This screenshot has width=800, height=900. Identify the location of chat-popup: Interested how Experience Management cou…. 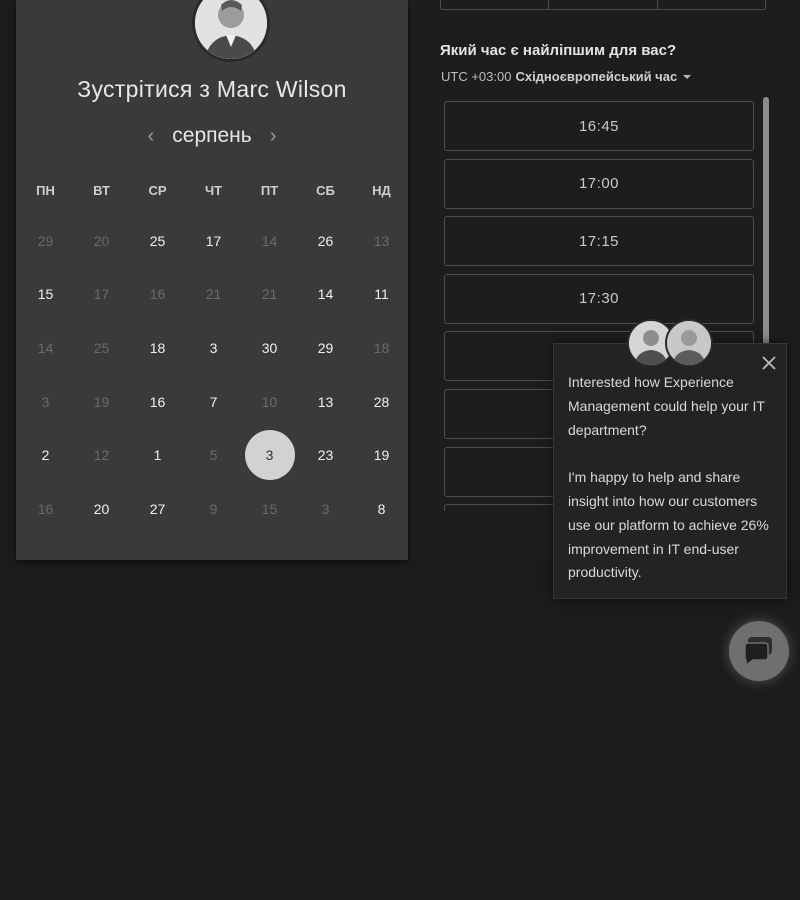
(670, 471).